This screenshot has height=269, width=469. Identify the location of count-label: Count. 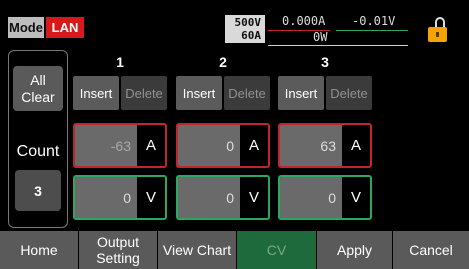
(38, 151).